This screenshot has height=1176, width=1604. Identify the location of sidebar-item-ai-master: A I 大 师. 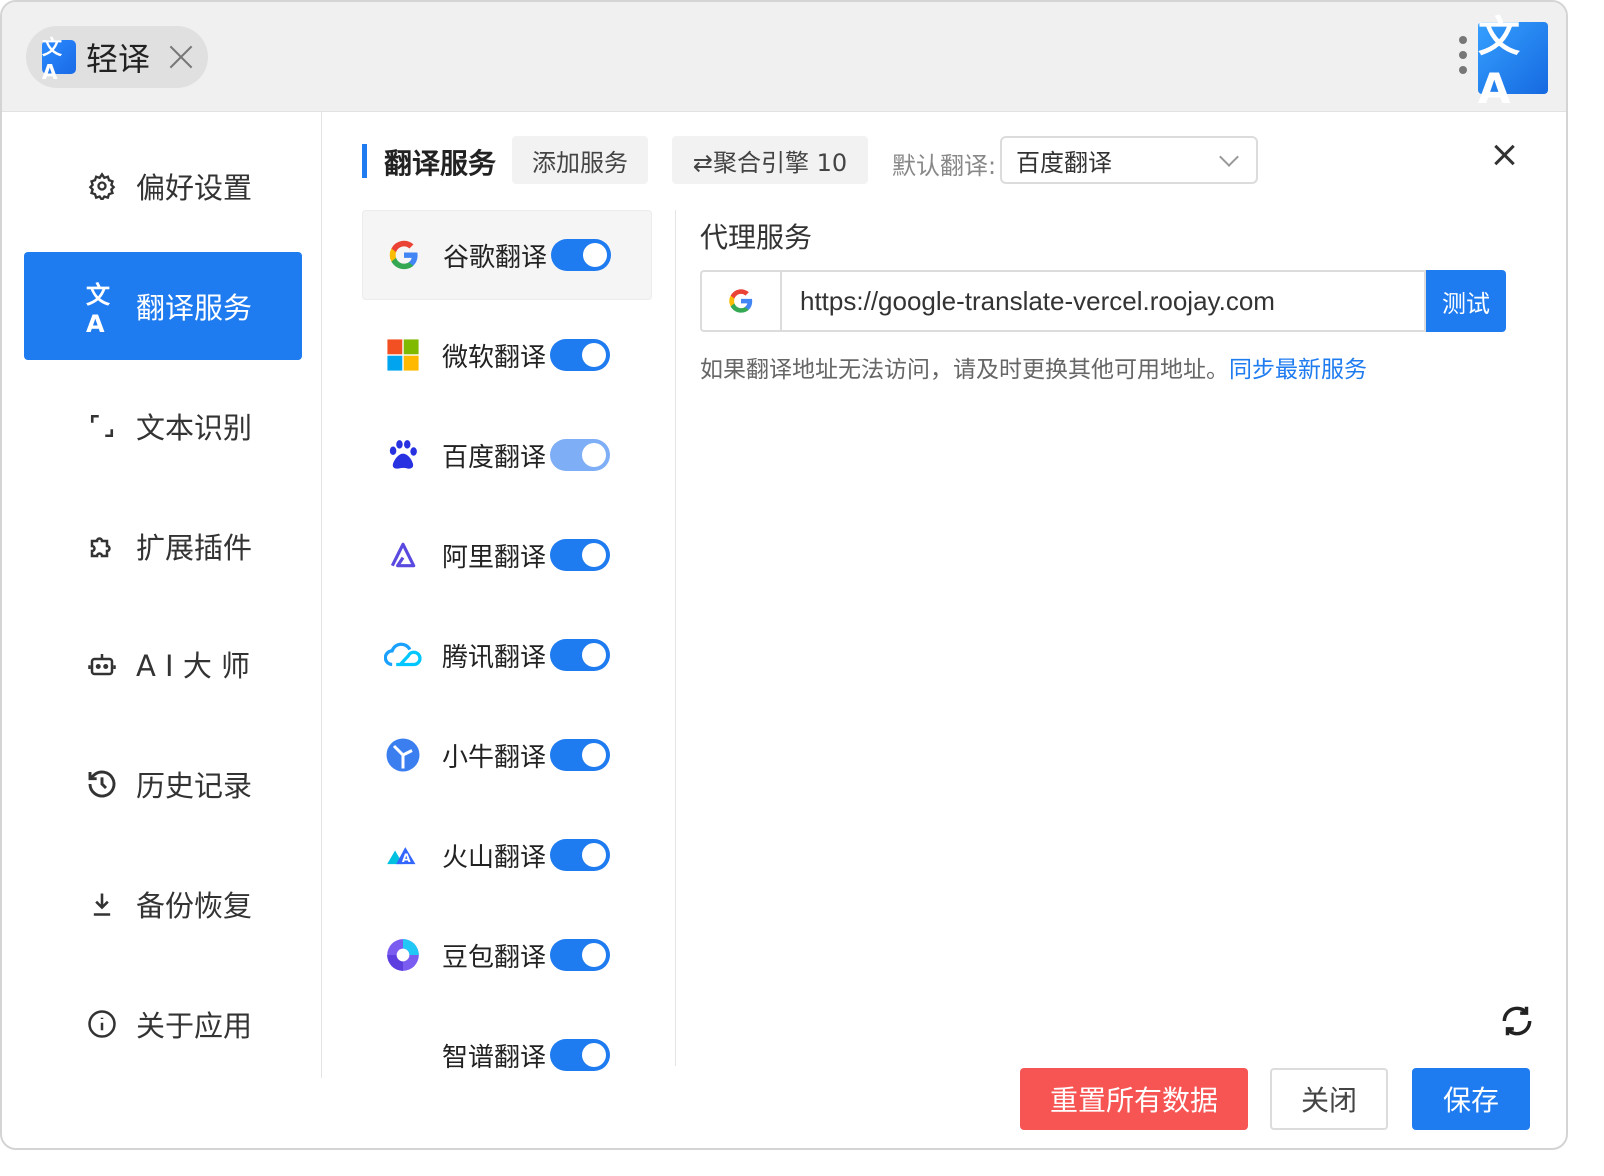
(163, 664).